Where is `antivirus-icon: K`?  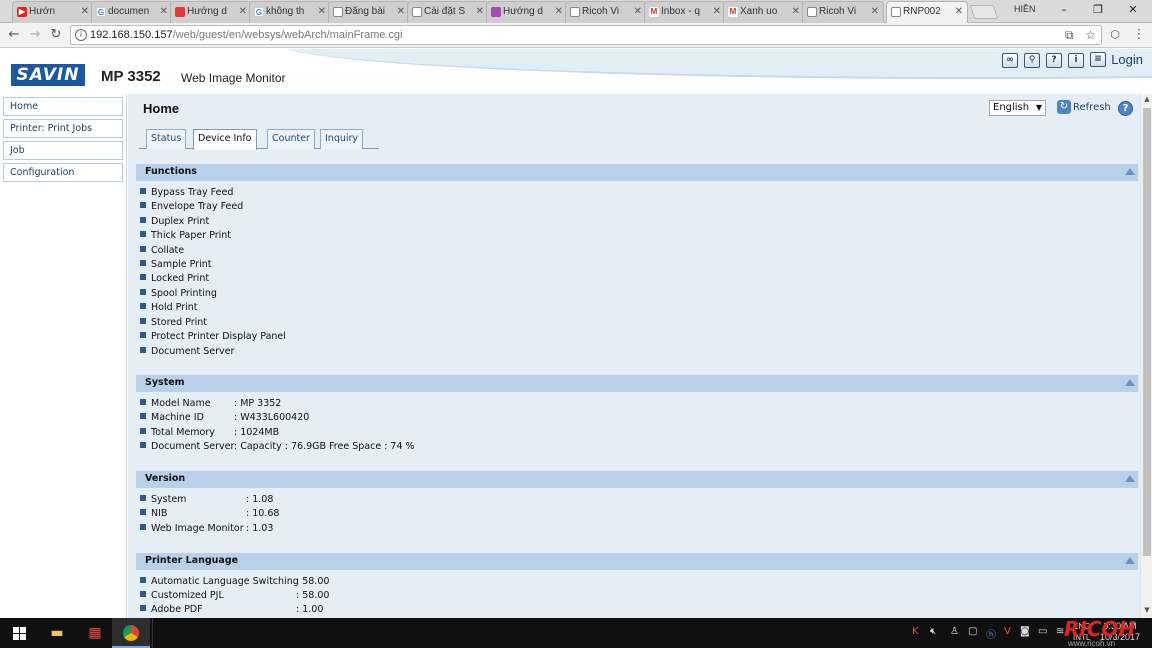
antivirus-icon: K is located at coordinates (915, 631).